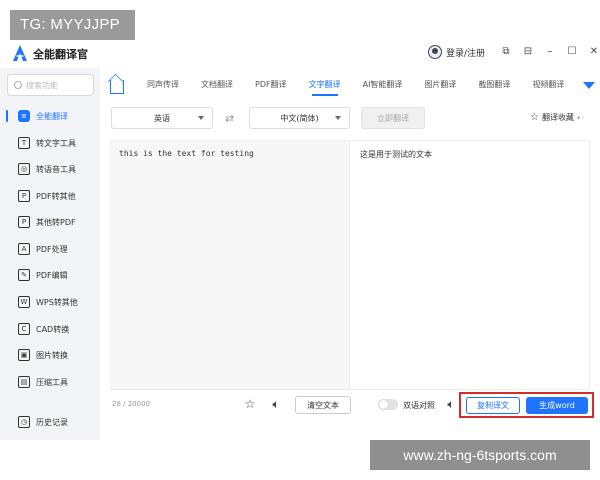 The width and height of the screenshot is (600, 480). Describe the element at coordinates (56, 143) in the screenshot. I see `sidebar-item-label: 转文字工具` at that location.